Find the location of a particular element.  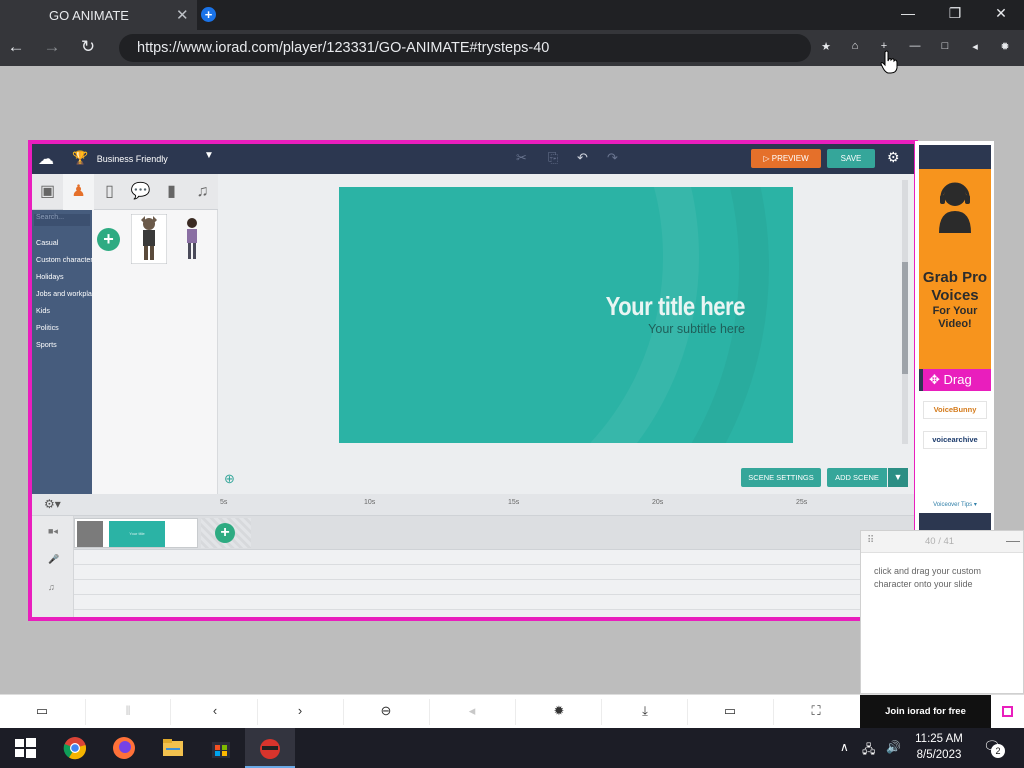

separator is located at coordinates (601, 712).